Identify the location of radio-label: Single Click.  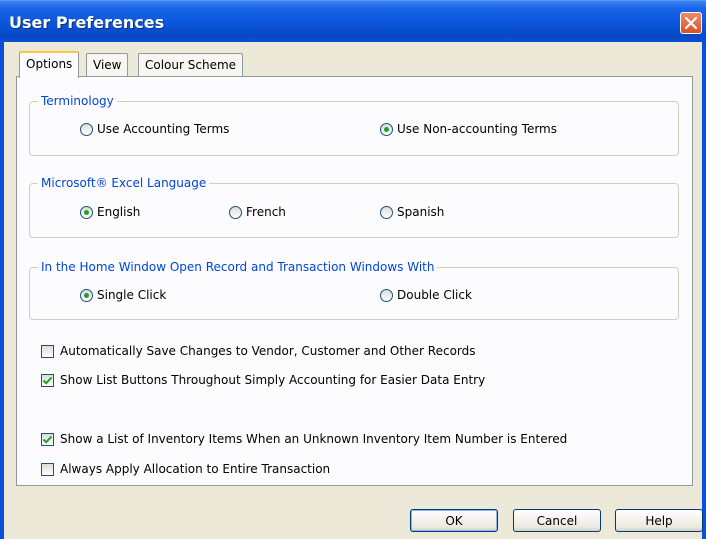
(132, 295).